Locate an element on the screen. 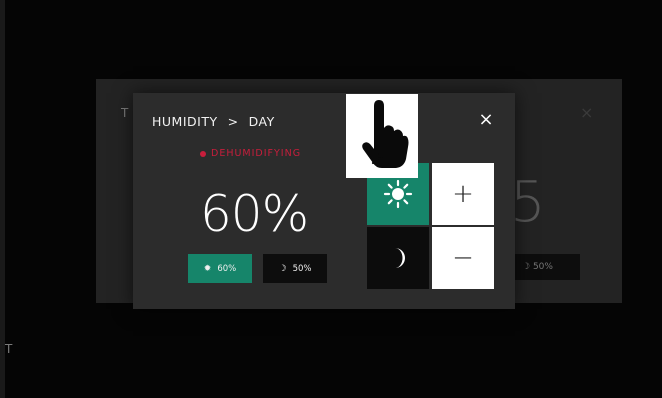 This screenshot has height=398, width=662. close-button: × is located at coordinates (486, 120).